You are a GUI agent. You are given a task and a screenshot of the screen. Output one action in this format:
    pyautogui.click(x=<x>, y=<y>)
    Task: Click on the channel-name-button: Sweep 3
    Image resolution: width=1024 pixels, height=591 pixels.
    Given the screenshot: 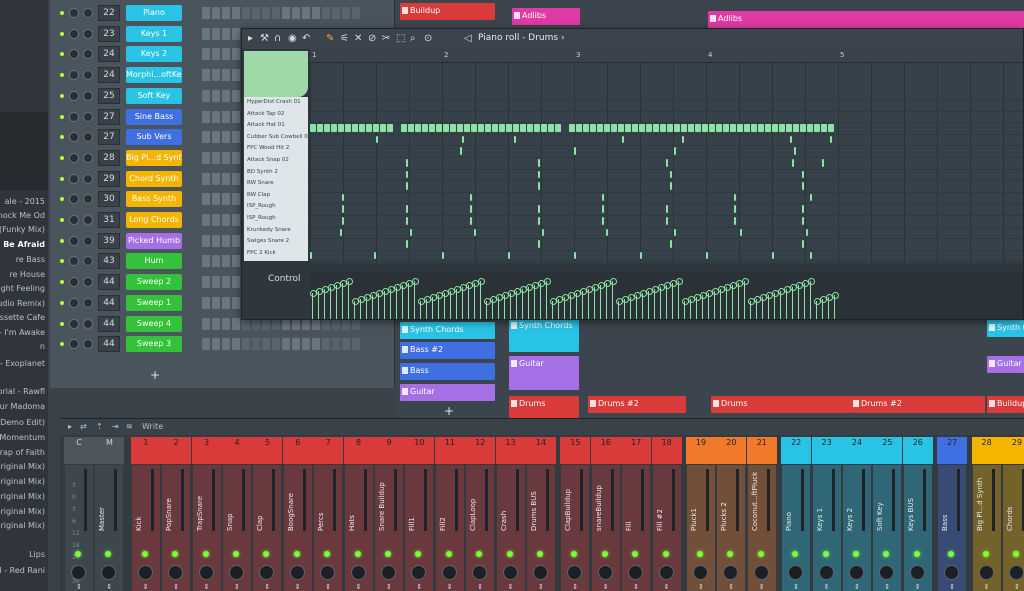 What is the action you would take?
    pyautogui.click(x=154, y=344)
    